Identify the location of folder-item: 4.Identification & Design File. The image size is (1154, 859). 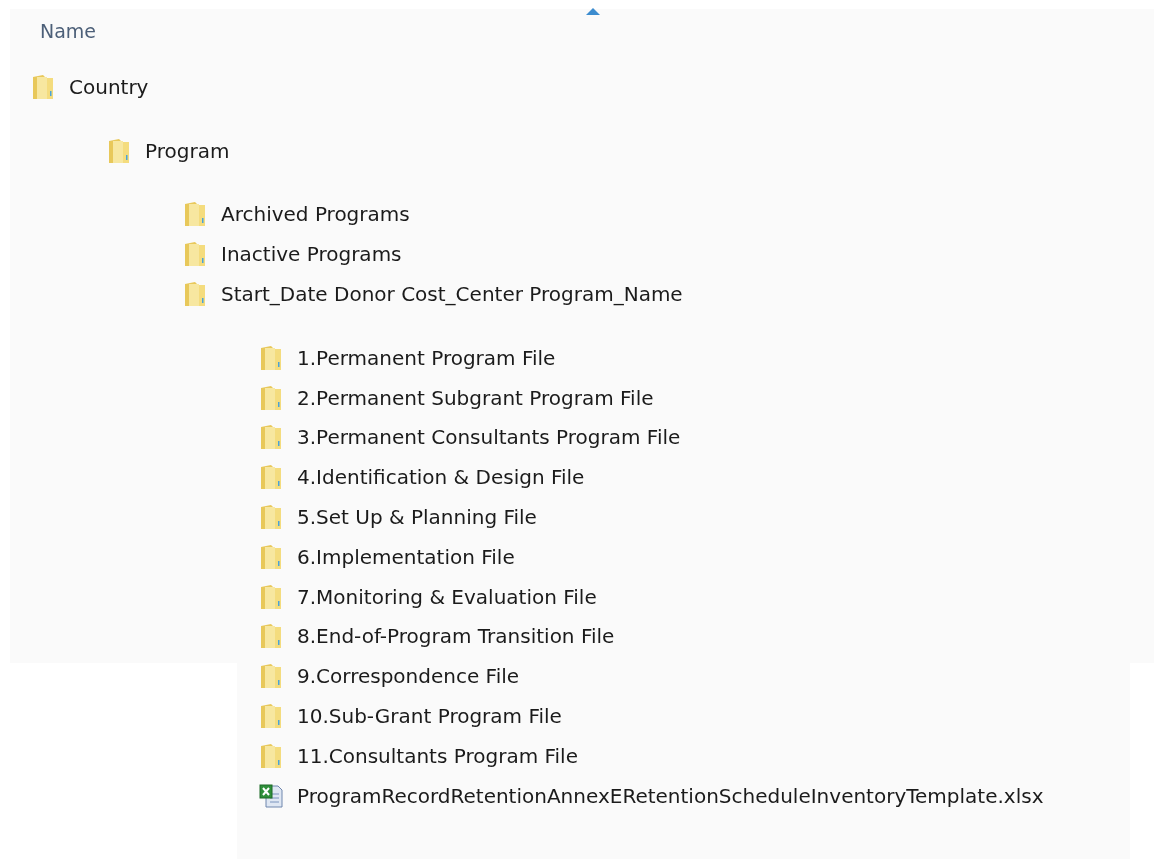
(422, 477).